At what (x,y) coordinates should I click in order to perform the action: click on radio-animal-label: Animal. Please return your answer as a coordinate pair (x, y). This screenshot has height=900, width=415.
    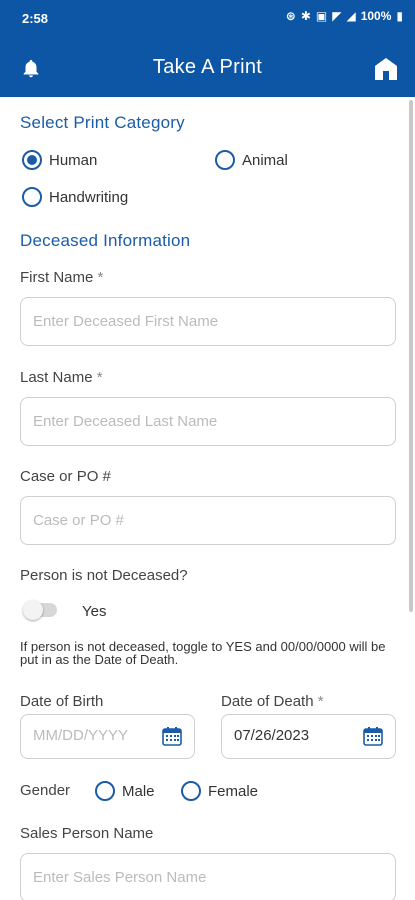
    Looking at the image, I should click on (265, 160).